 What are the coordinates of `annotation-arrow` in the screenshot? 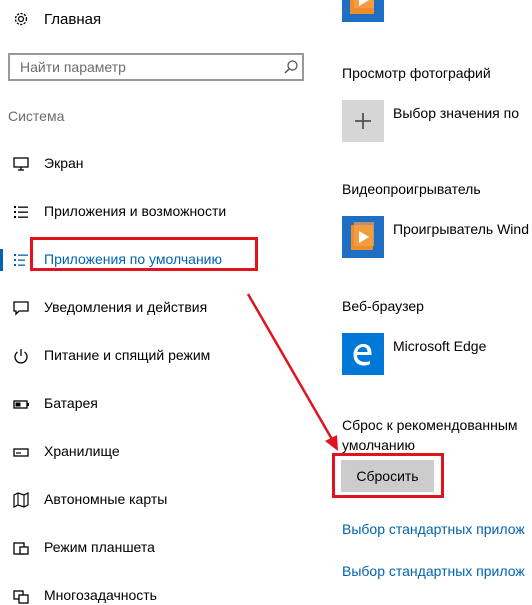 It's located at (292, 372).